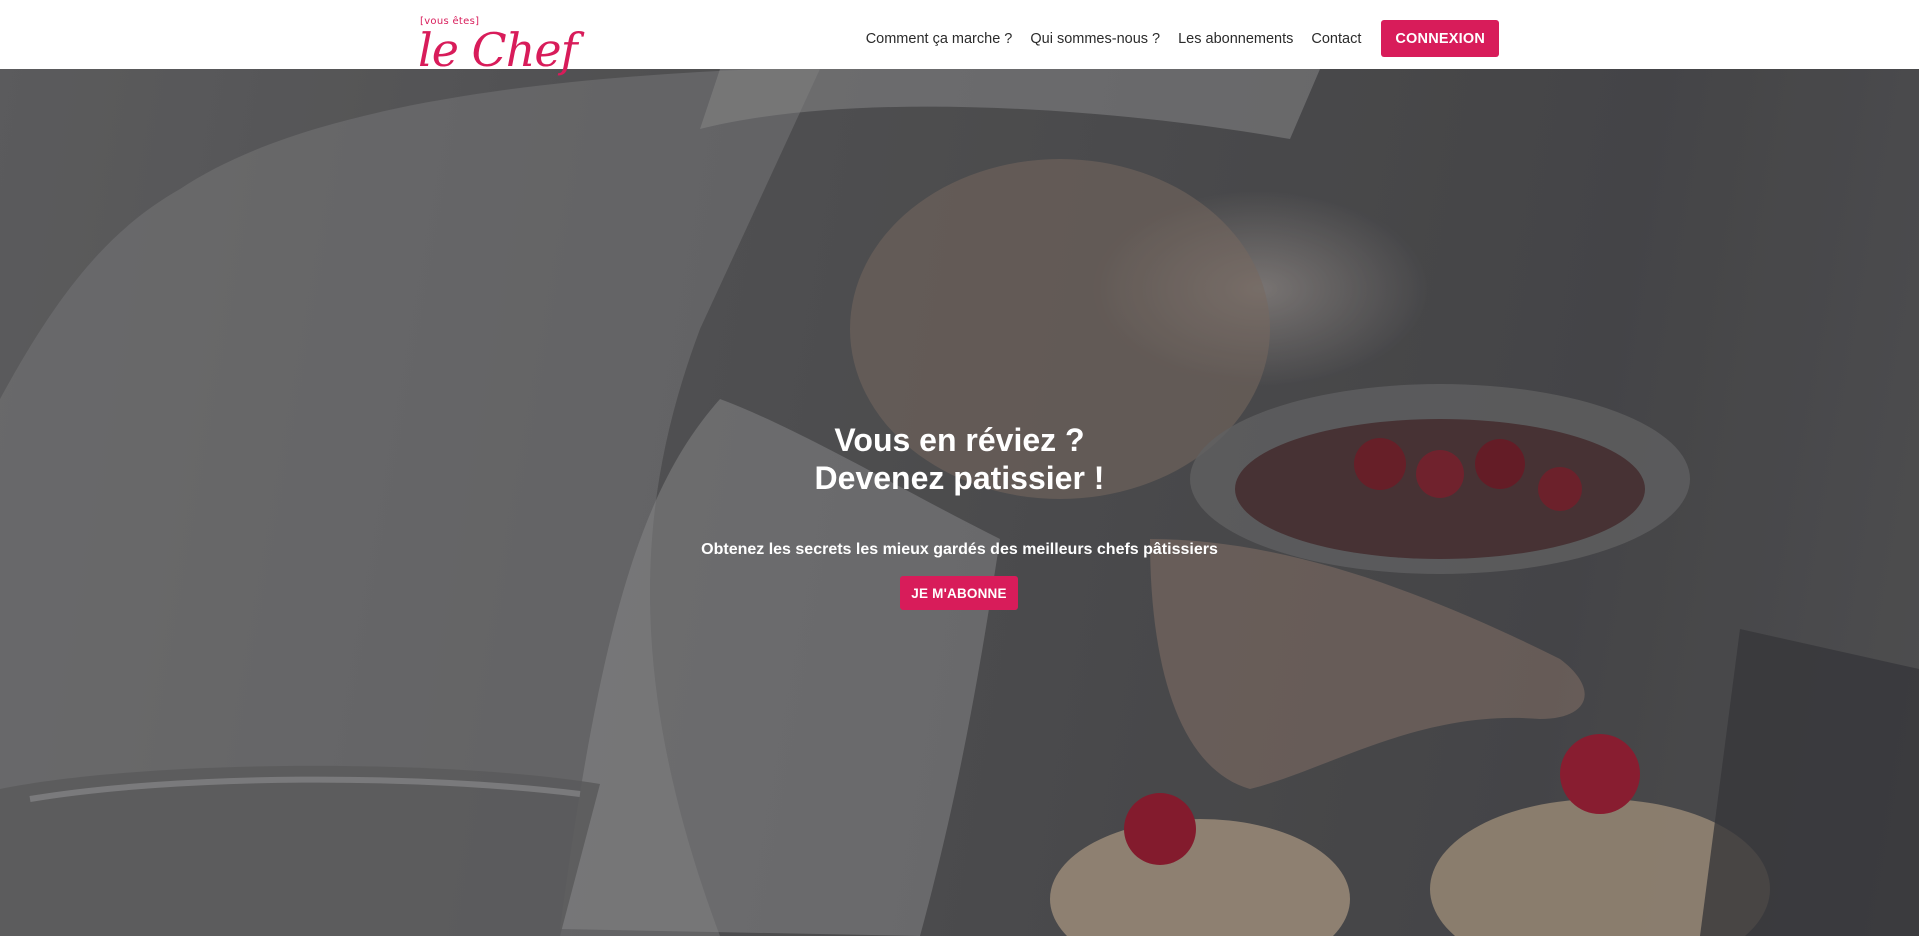 This screenshot has width=1919, height=936. What do you see at coordinates (959, 478) in the screenshot?
I see `hero-title-line-2: Devenez patissier !` at bounding box center [959, 478].